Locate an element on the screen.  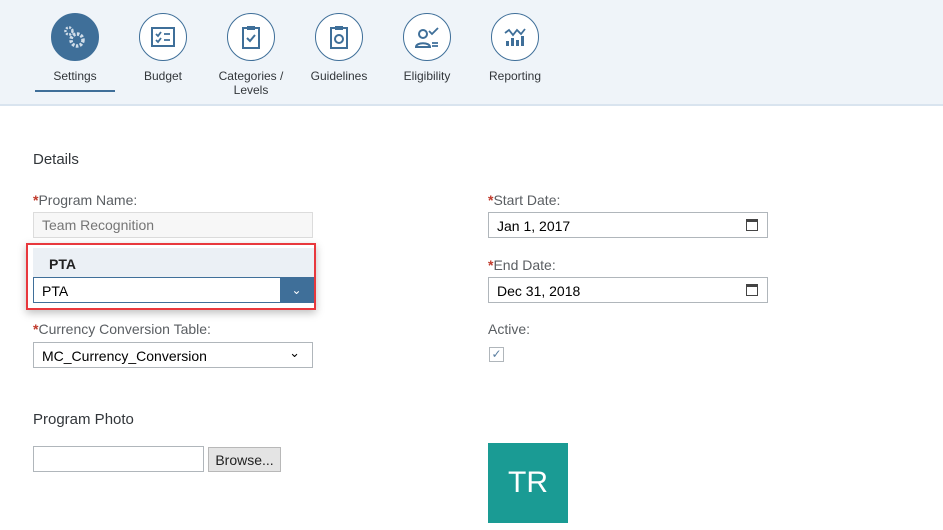
dropdown-option: PTA is located at coordinates (173, 263).